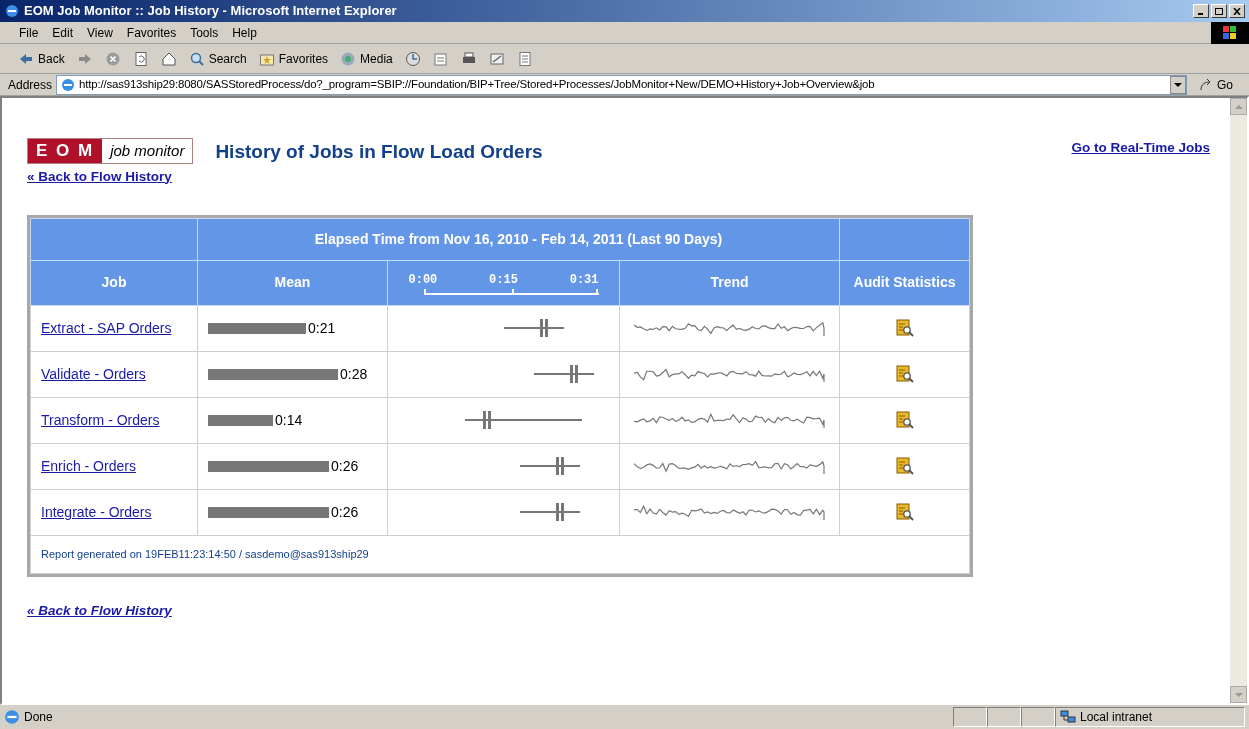 This screenshot has width=1249, height=729. Describe the element at coordinates (1238, 106) in the screenshot. I see `scroll-up-icon` at that location.